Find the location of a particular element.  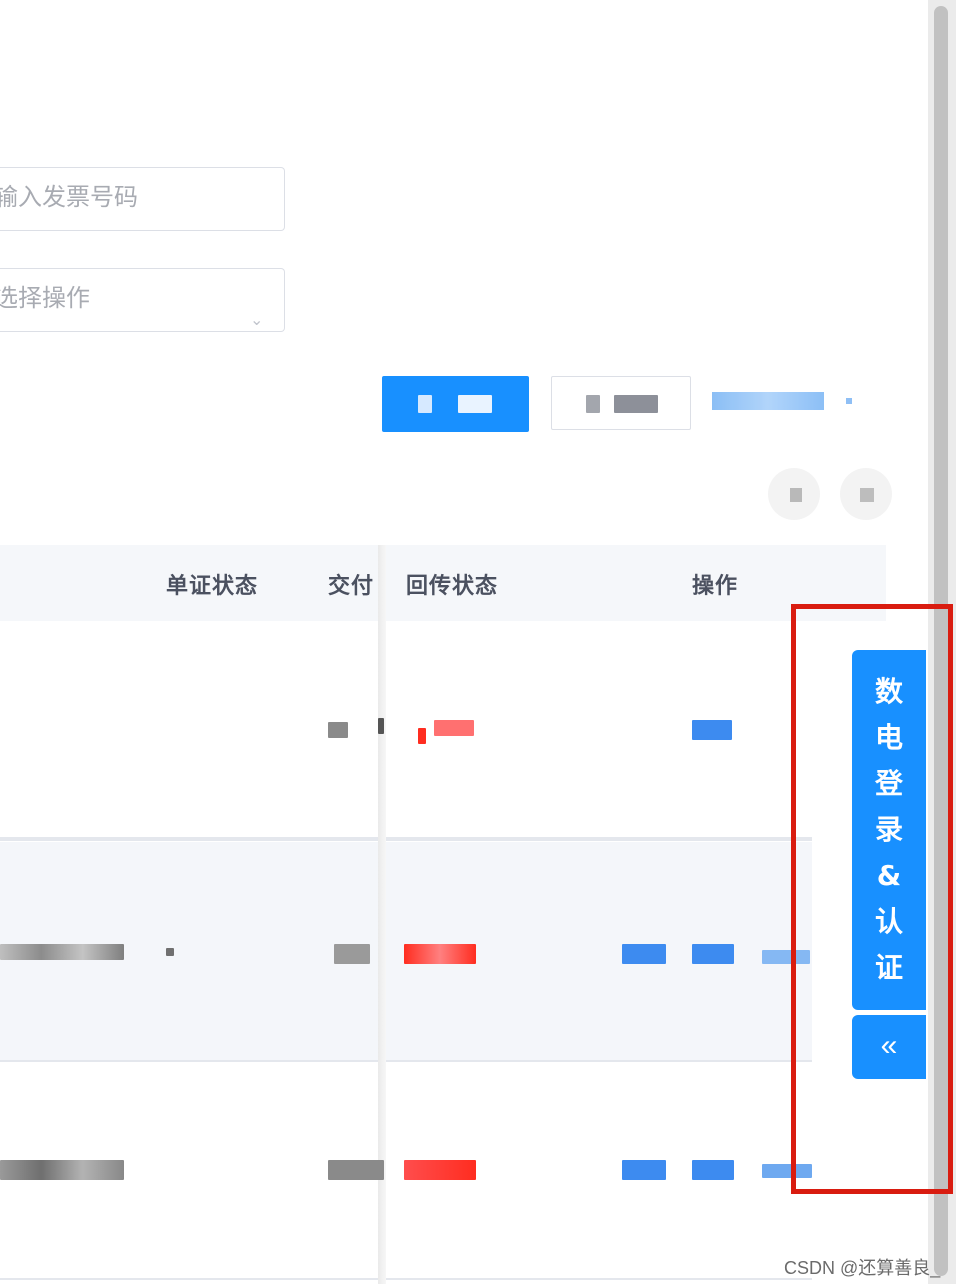

operation-select-placeholder: 选择操作 is located at coordinates (45, 298).